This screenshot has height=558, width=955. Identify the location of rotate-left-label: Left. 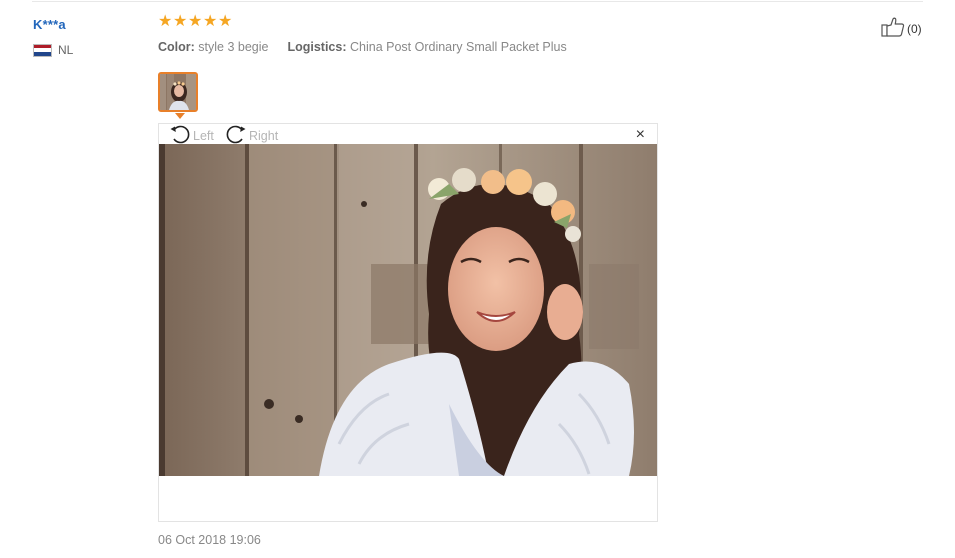
(203, 135).